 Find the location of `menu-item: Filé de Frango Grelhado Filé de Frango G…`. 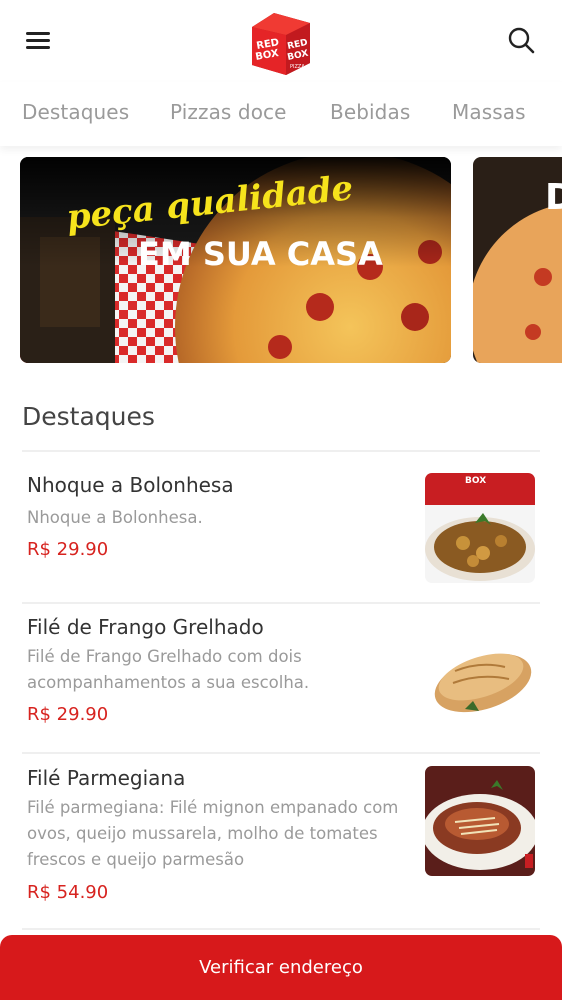

menu-item: Filé de Frango Grelhado Filé de Frango G… is located at coordinates (281, 675).